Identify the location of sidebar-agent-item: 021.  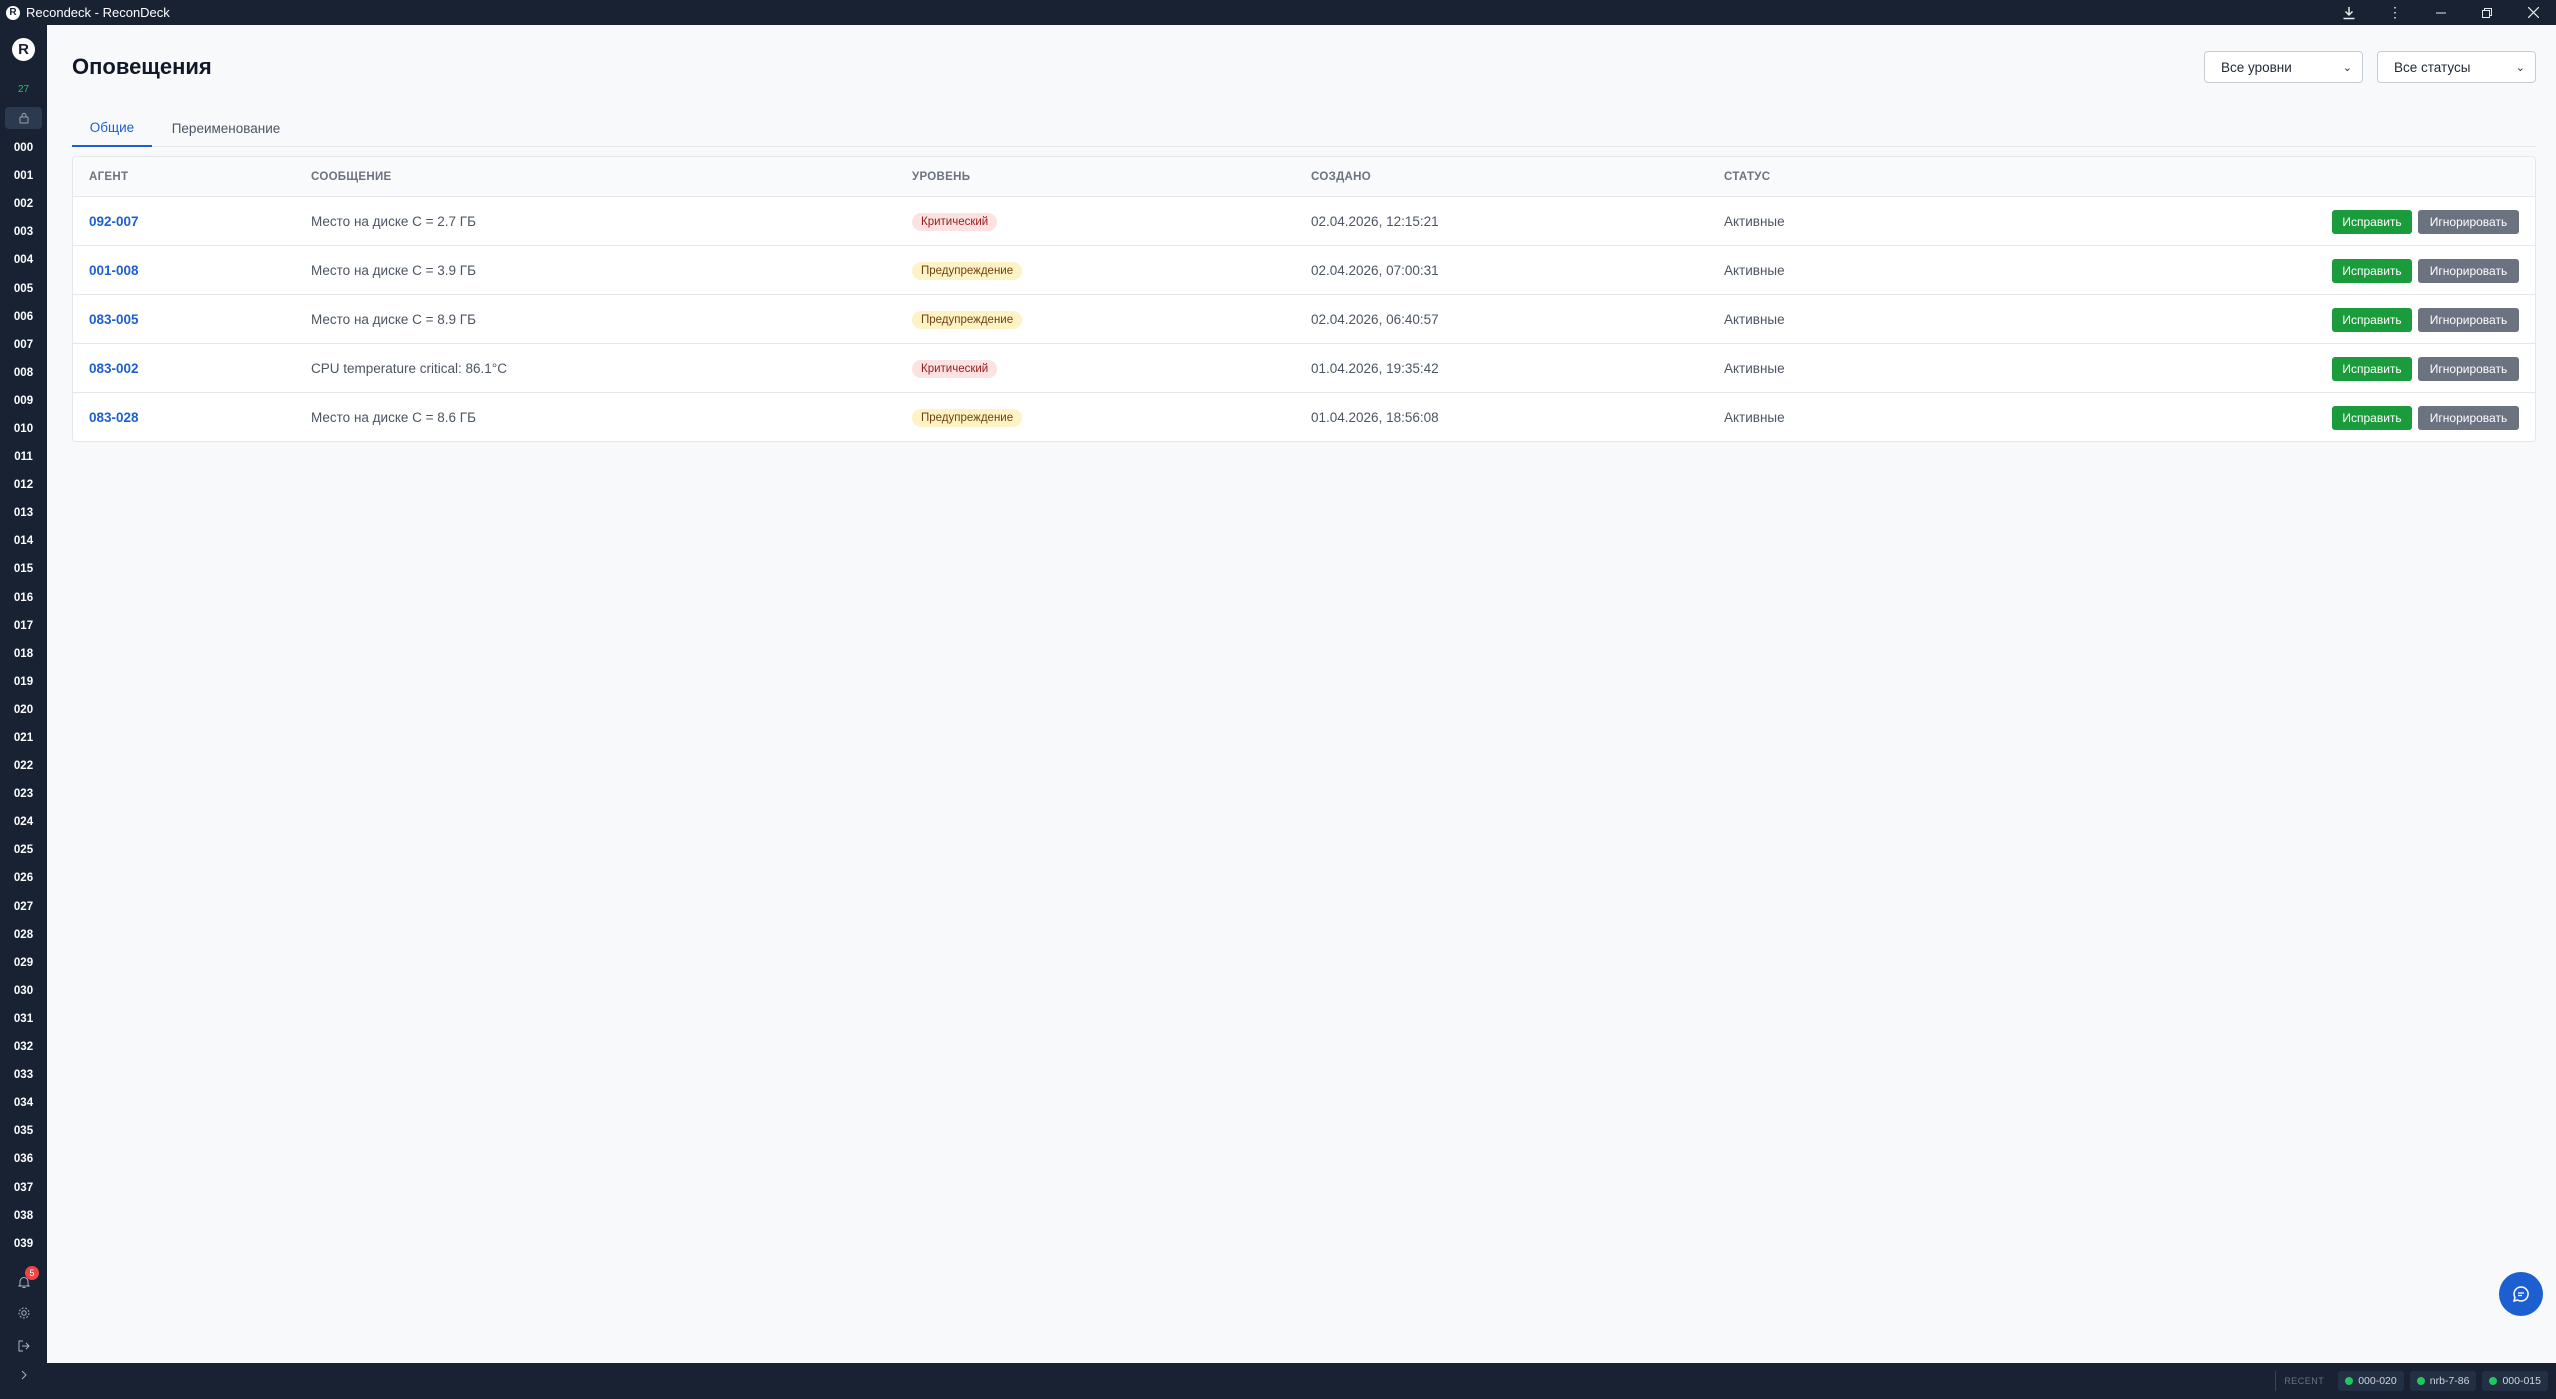
(23, 738).